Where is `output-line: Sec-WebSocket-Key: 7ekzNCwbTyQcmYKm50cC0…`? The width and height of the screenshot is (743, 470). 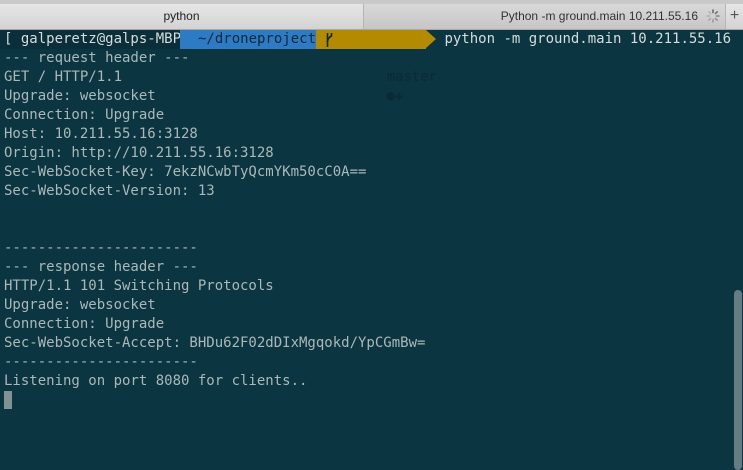 output-line: Sec-WebSocket-Key: 7ekzNCwbTyQcmYKm50cC0… is located at coordinates (185, 172).